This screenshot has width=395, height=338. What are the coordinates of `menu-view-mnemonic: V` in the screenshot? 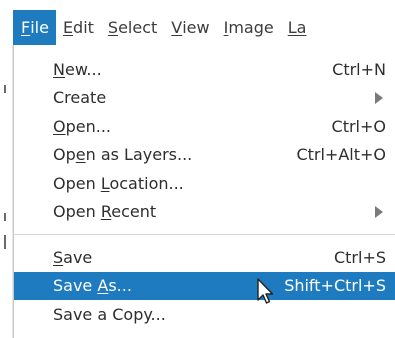 It's located at (177, 27).